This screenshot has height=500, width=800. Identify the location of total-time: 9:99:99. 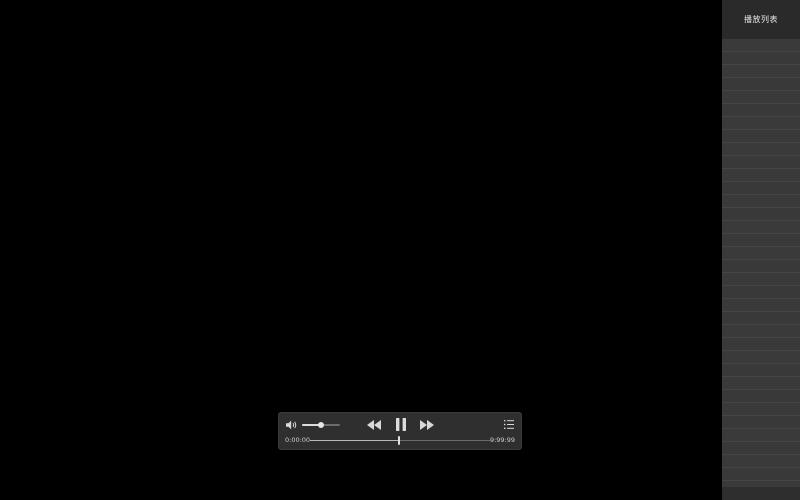
(502, 440).